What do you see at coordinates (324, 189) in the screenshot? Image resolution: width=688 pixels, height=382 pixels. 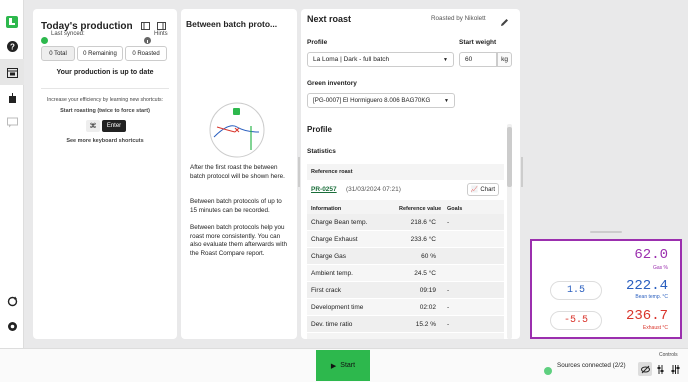 I see `reference-roast-link: PR-0257` at bounding box center [324, 189].